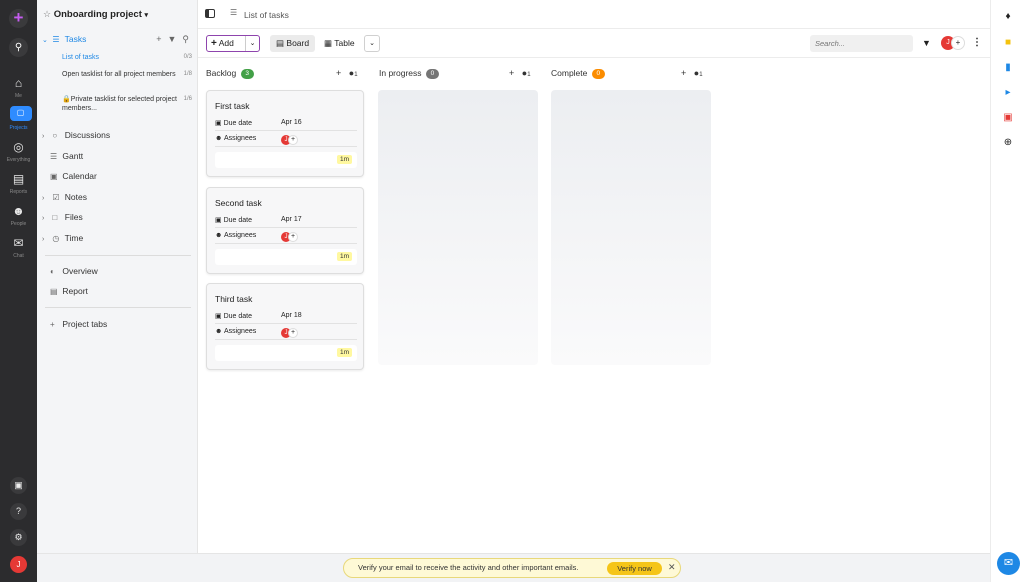 The width and height of the screenshot is (1024, 582). Describe the element at coordinates (18, 537) in the screenshot. I see `settings-gear-icon: ⚙` at that location.